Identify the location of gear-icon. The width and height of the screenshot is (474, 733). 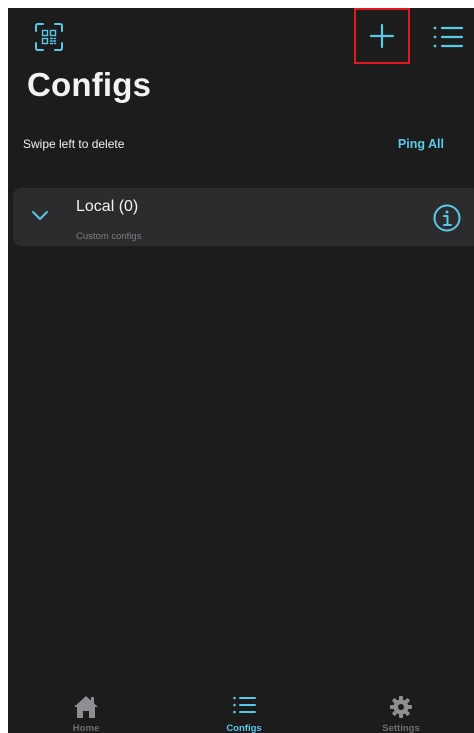
(401, 707).